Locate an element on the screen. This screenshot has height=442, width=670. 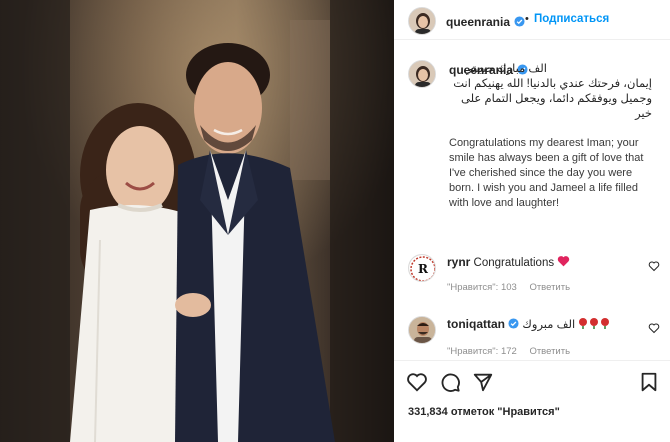
commenter-avatar is located at coordinates (422, 330).